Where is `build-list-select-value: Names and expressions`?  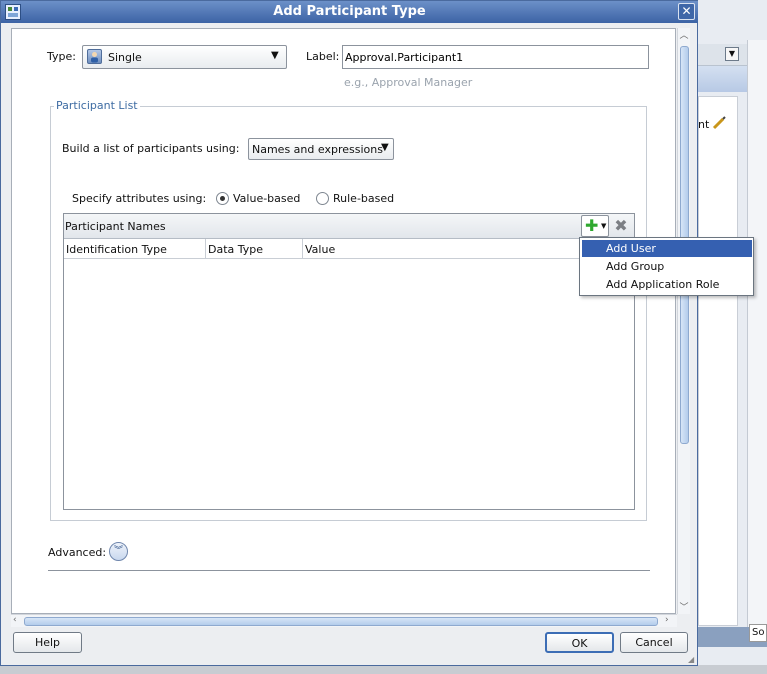
build-list-select-value: Names and expressions is located at coordinates (317, 149).